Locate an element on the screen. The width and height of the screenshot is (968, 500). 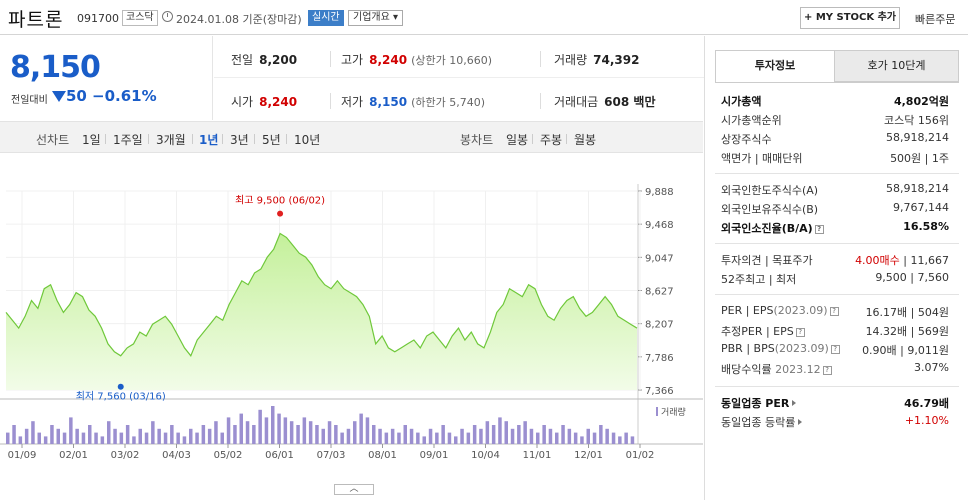
market-badge: 코스닥 is located at coordinates (140, 18).